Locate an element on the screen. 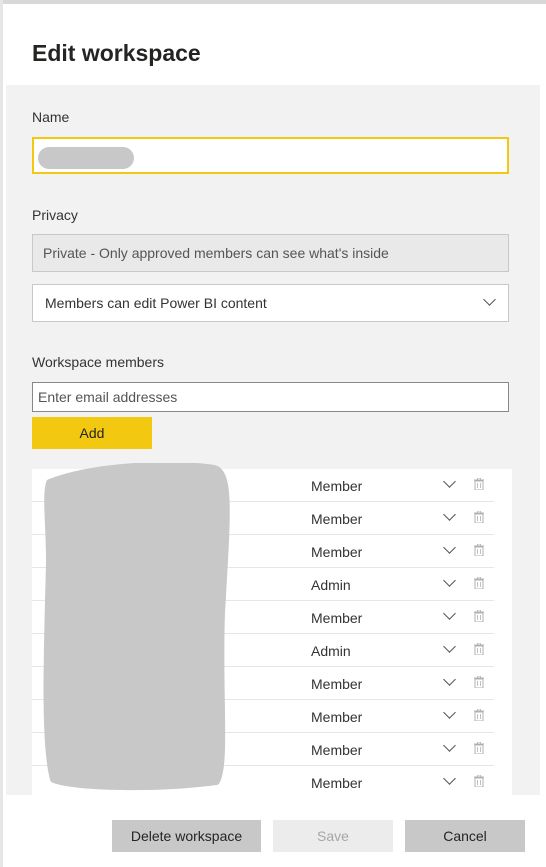 The width and height of the screenshot is (546, 867). name-label: Name is located at coordinates (51, 117).